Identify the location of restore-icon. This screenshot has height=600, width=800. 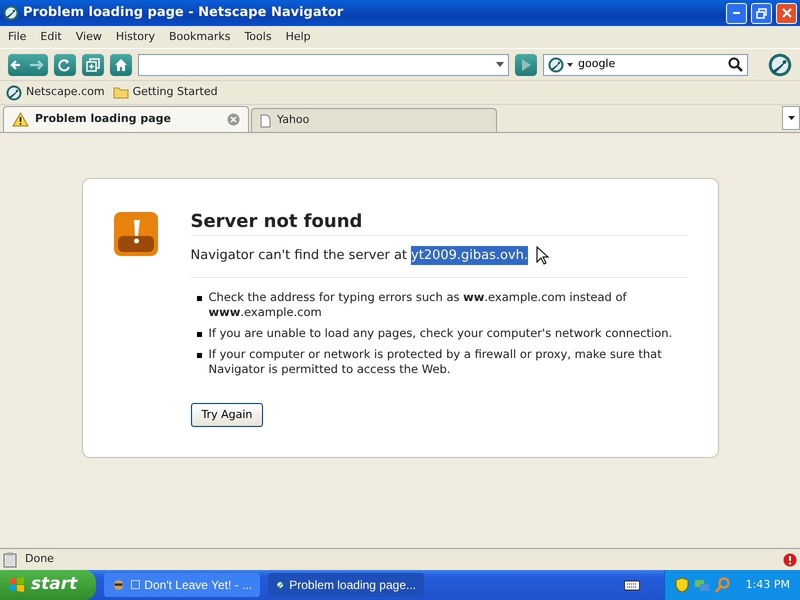
(761, 13).